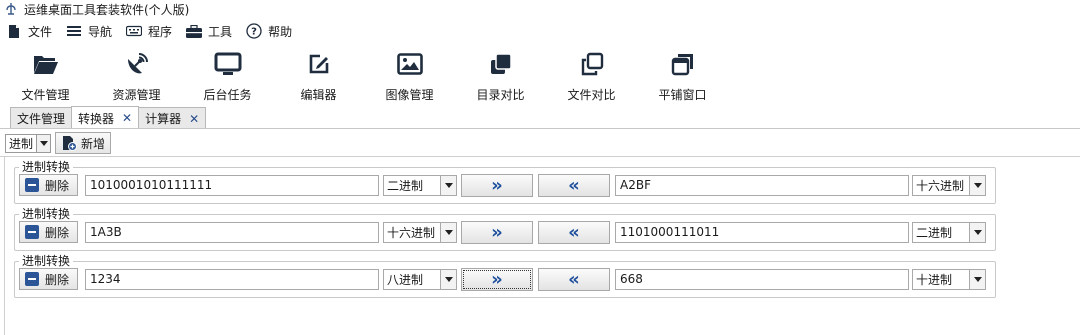 Image resolution: width=1080 pixels, height=335 pixels. Describe the element at coordinates (28, 143) in the screenshot. I see `mode-select: 进制` at that location.